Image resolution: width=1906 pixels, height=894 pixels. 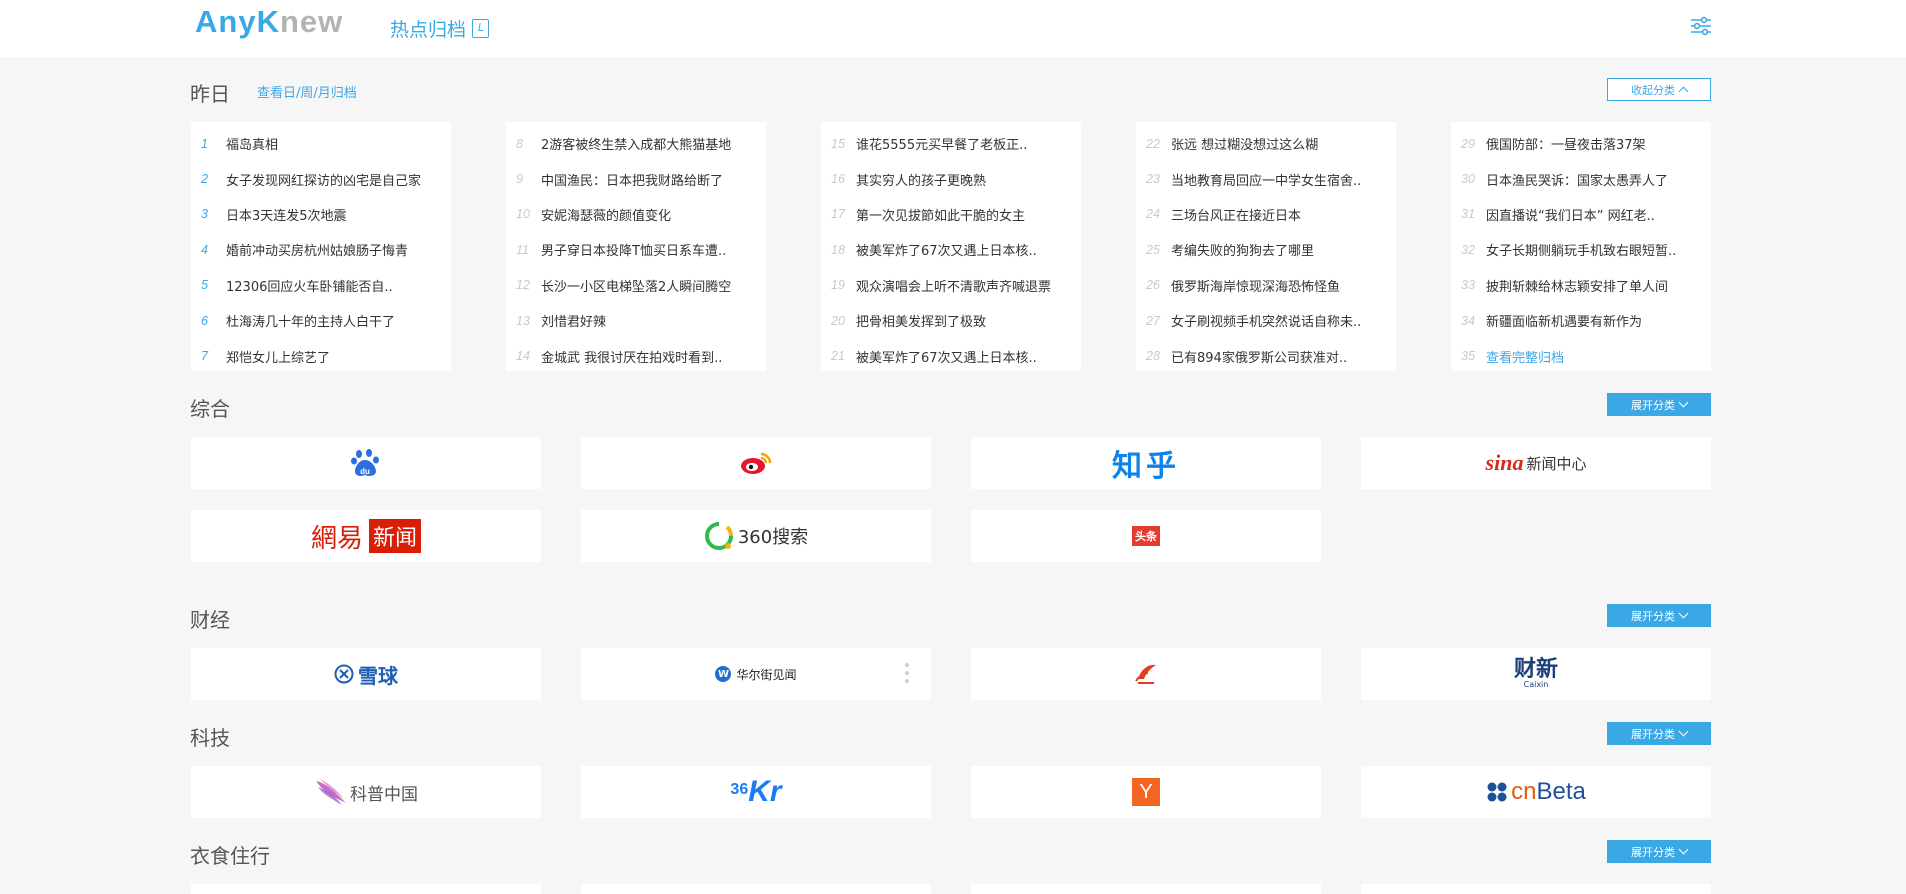 I want to click on source-card-zhihu: 知乎, so click(x=1146, y=463).